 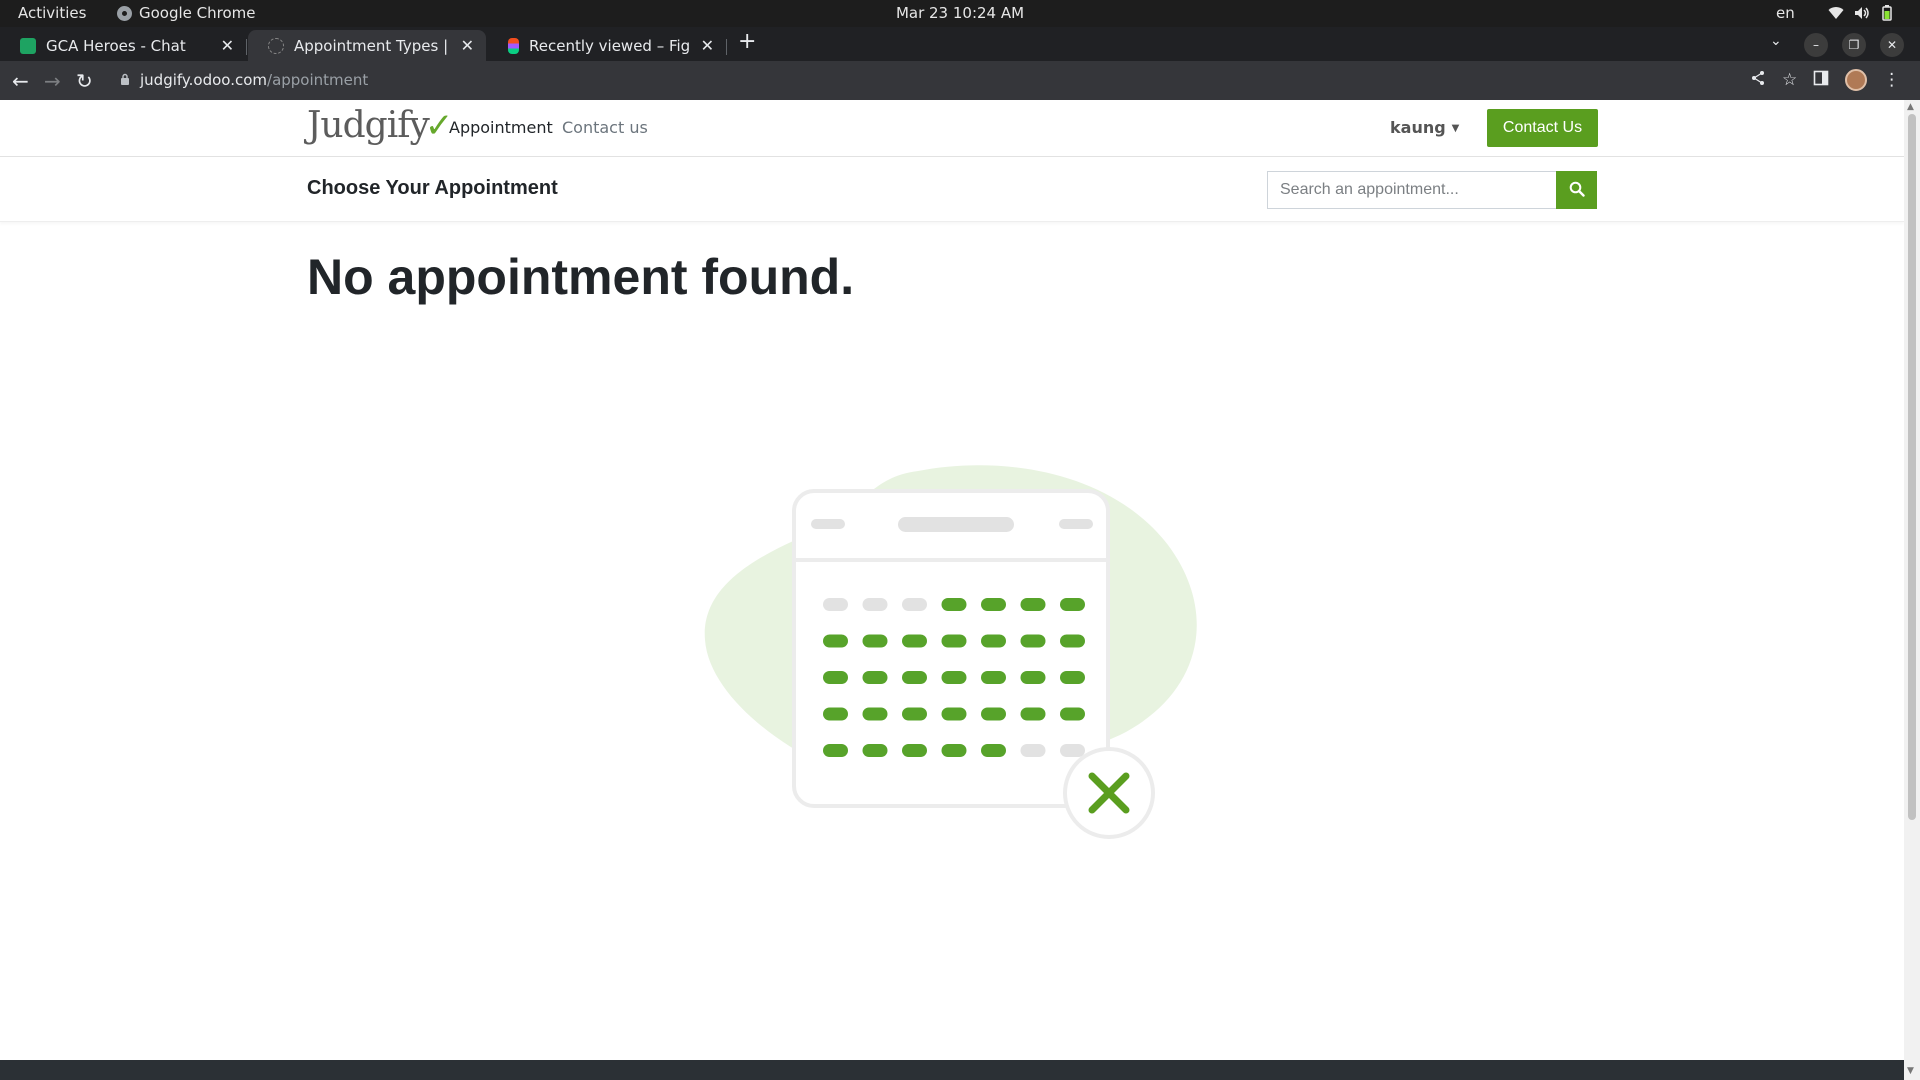 I want to click on lock-icon, so click(x=125, y=80).